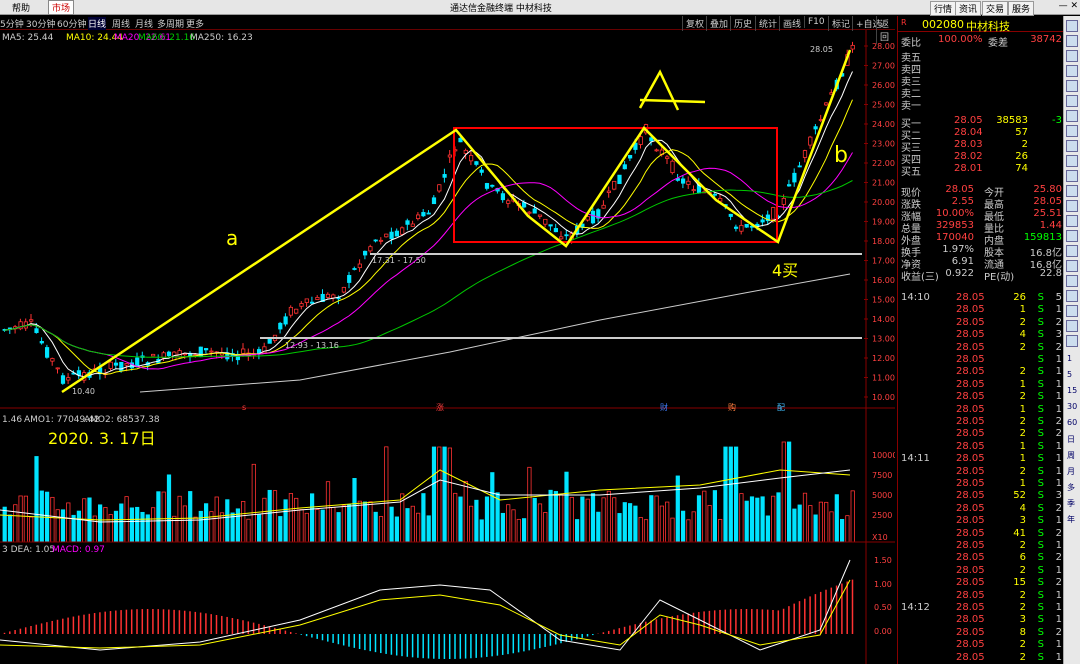 This screenshot has width=1080, height=664. Describe the element at coordinates (1021, 8) in the screenshot. I see `service-button: 服务` at that location.